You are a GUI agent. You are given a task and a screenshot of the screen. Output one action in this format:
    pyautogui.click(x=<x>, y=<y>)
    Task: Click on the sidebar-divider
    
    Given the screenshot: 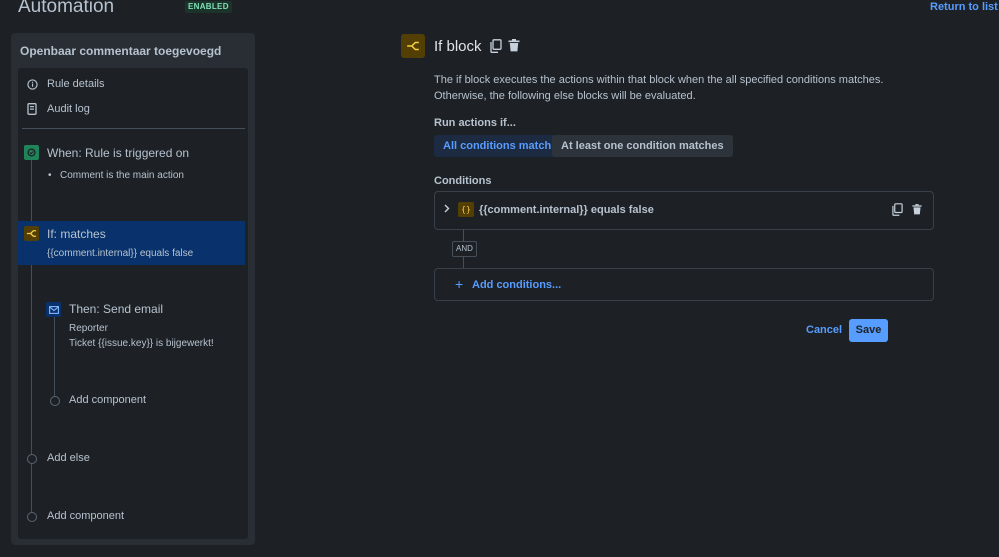 What is the action you would take?
    pyautogui.click(x=133, y=128)
    